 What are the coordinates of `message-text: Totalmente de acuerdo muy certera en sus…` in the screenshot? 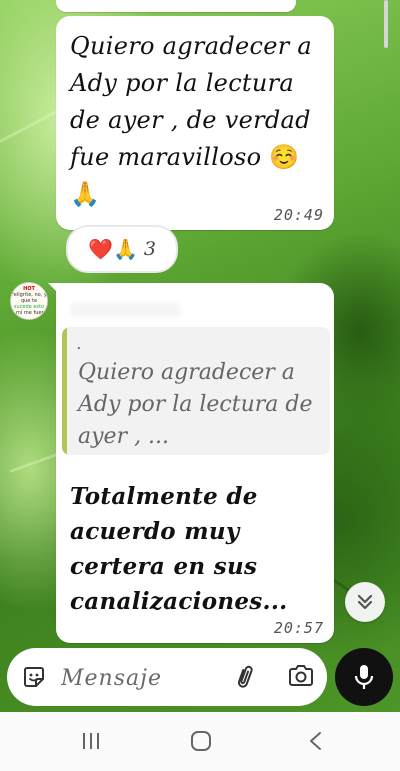 It's located at (179, 549).